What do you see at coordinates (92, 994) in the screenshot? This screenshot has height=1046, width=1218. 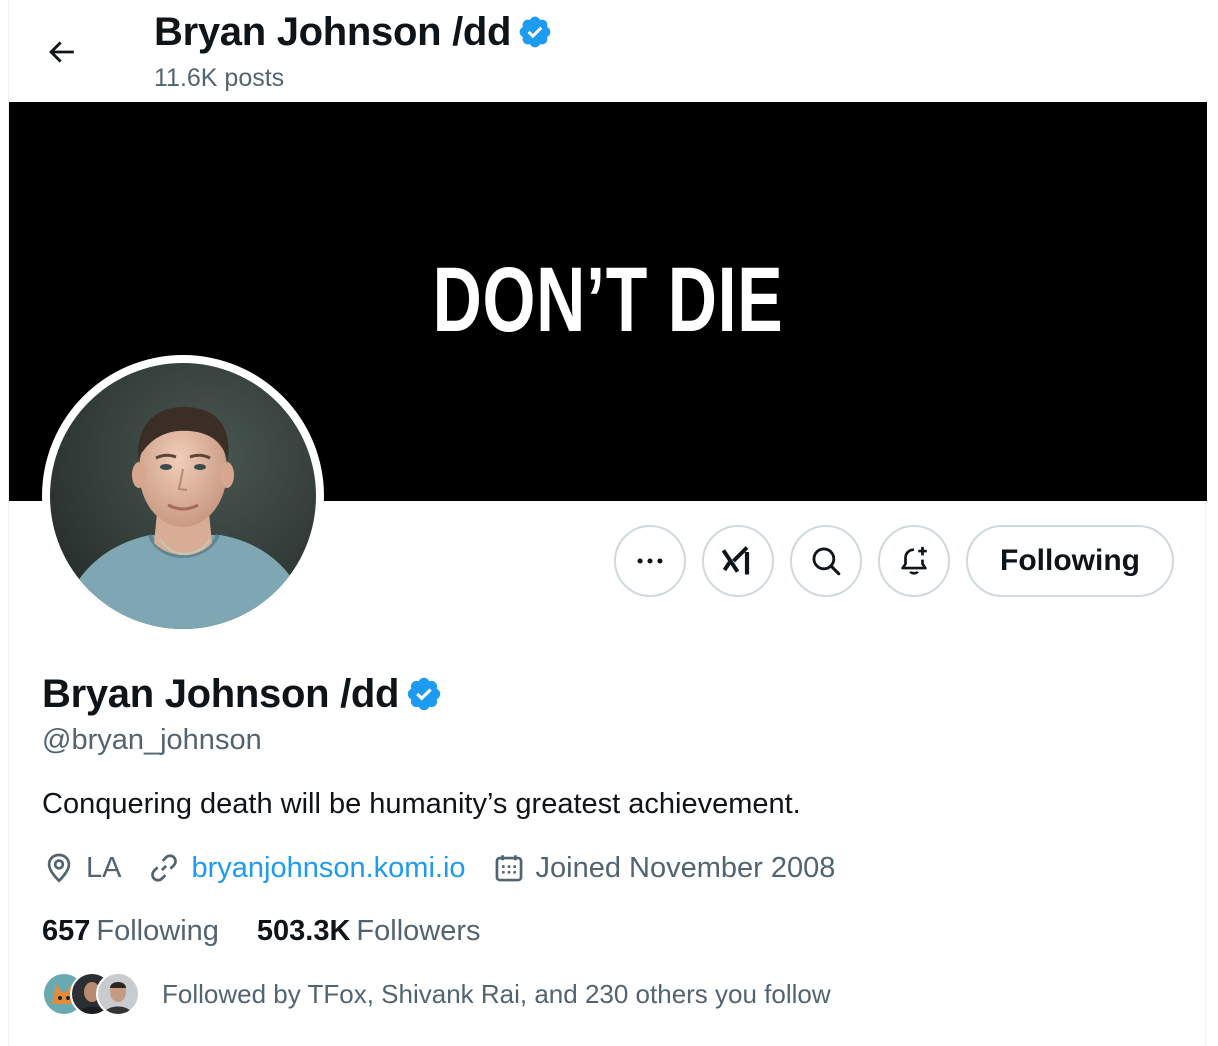 I see `follower-avatars` at bounding box center [92, 994].